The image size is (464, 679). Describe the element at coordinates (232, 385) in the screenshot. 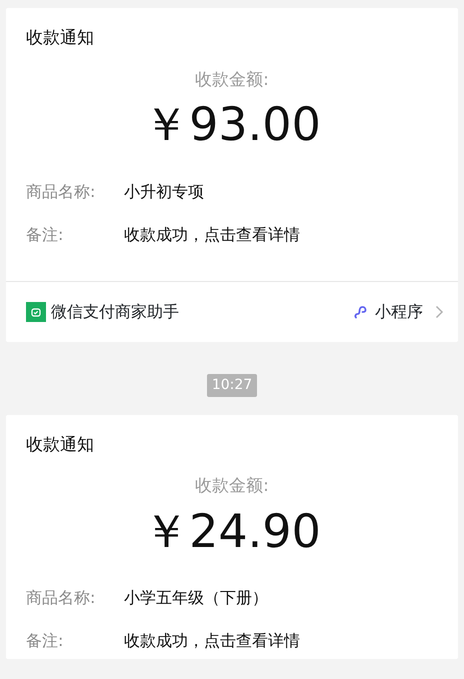

I see `timestamp: 10:27` at that location.